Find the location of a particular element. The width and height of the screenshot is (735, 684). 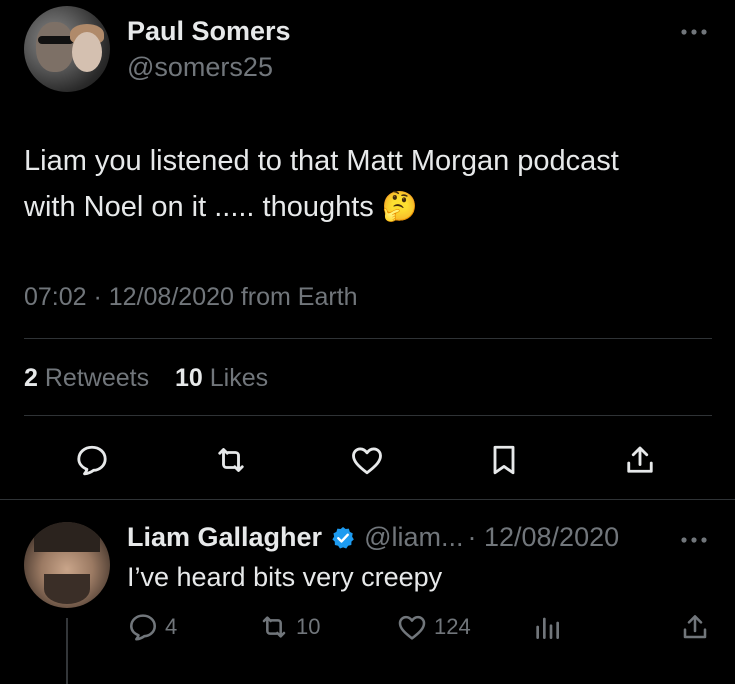

reply-author-name: Liam Gallagher is located at coordinates (224, 537).